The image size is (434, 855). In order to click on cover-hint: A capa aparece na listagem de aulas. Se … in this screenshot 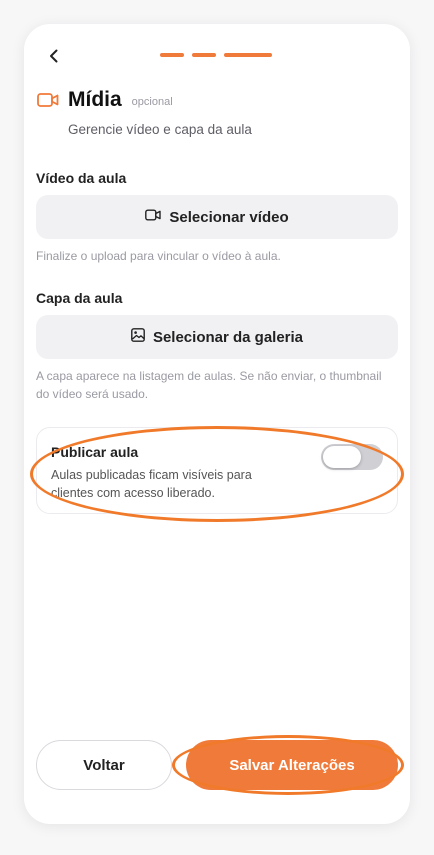, I will do `click(209, 385)`.